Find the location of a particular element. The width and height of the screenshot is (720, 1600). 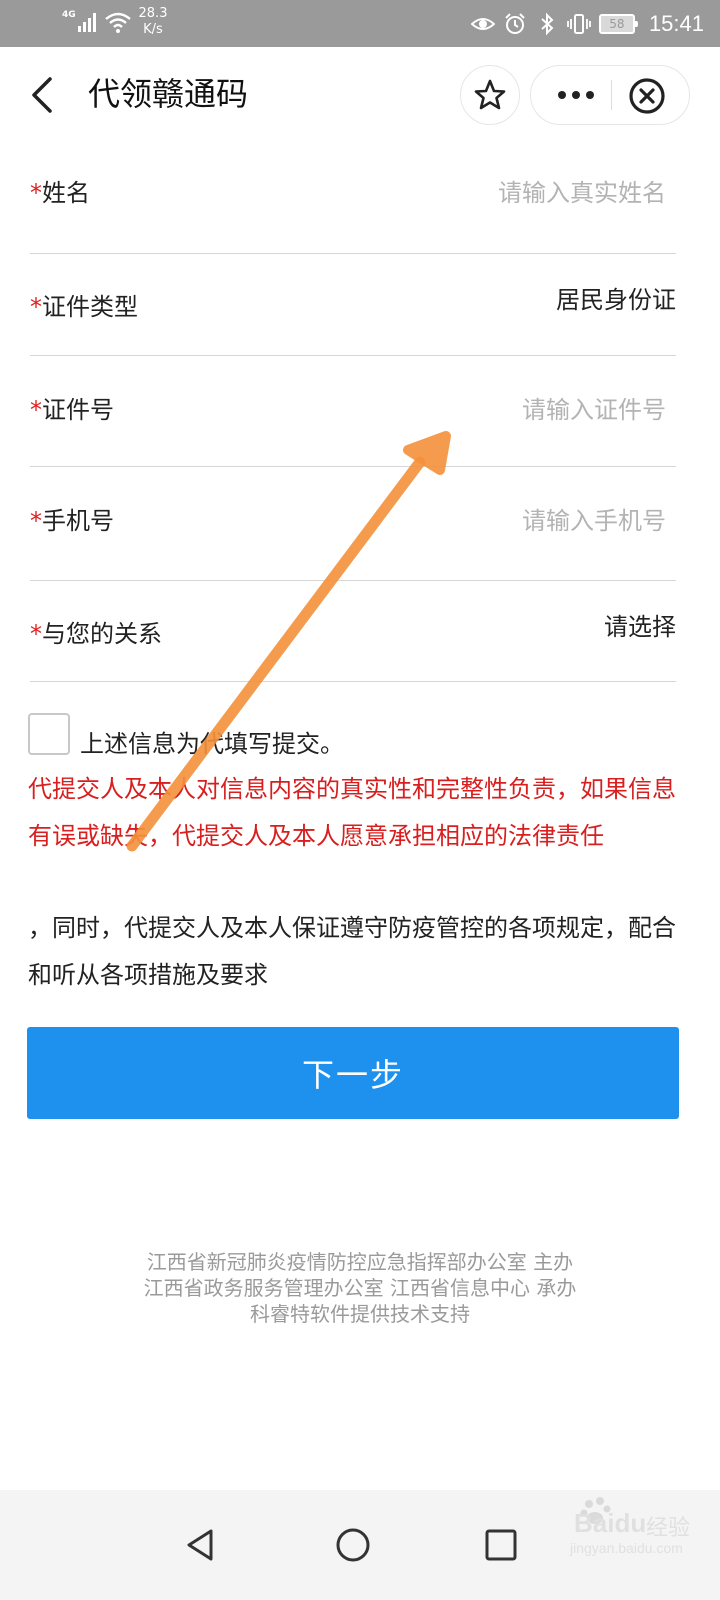

star-icon is located at coordinates (490, 94).